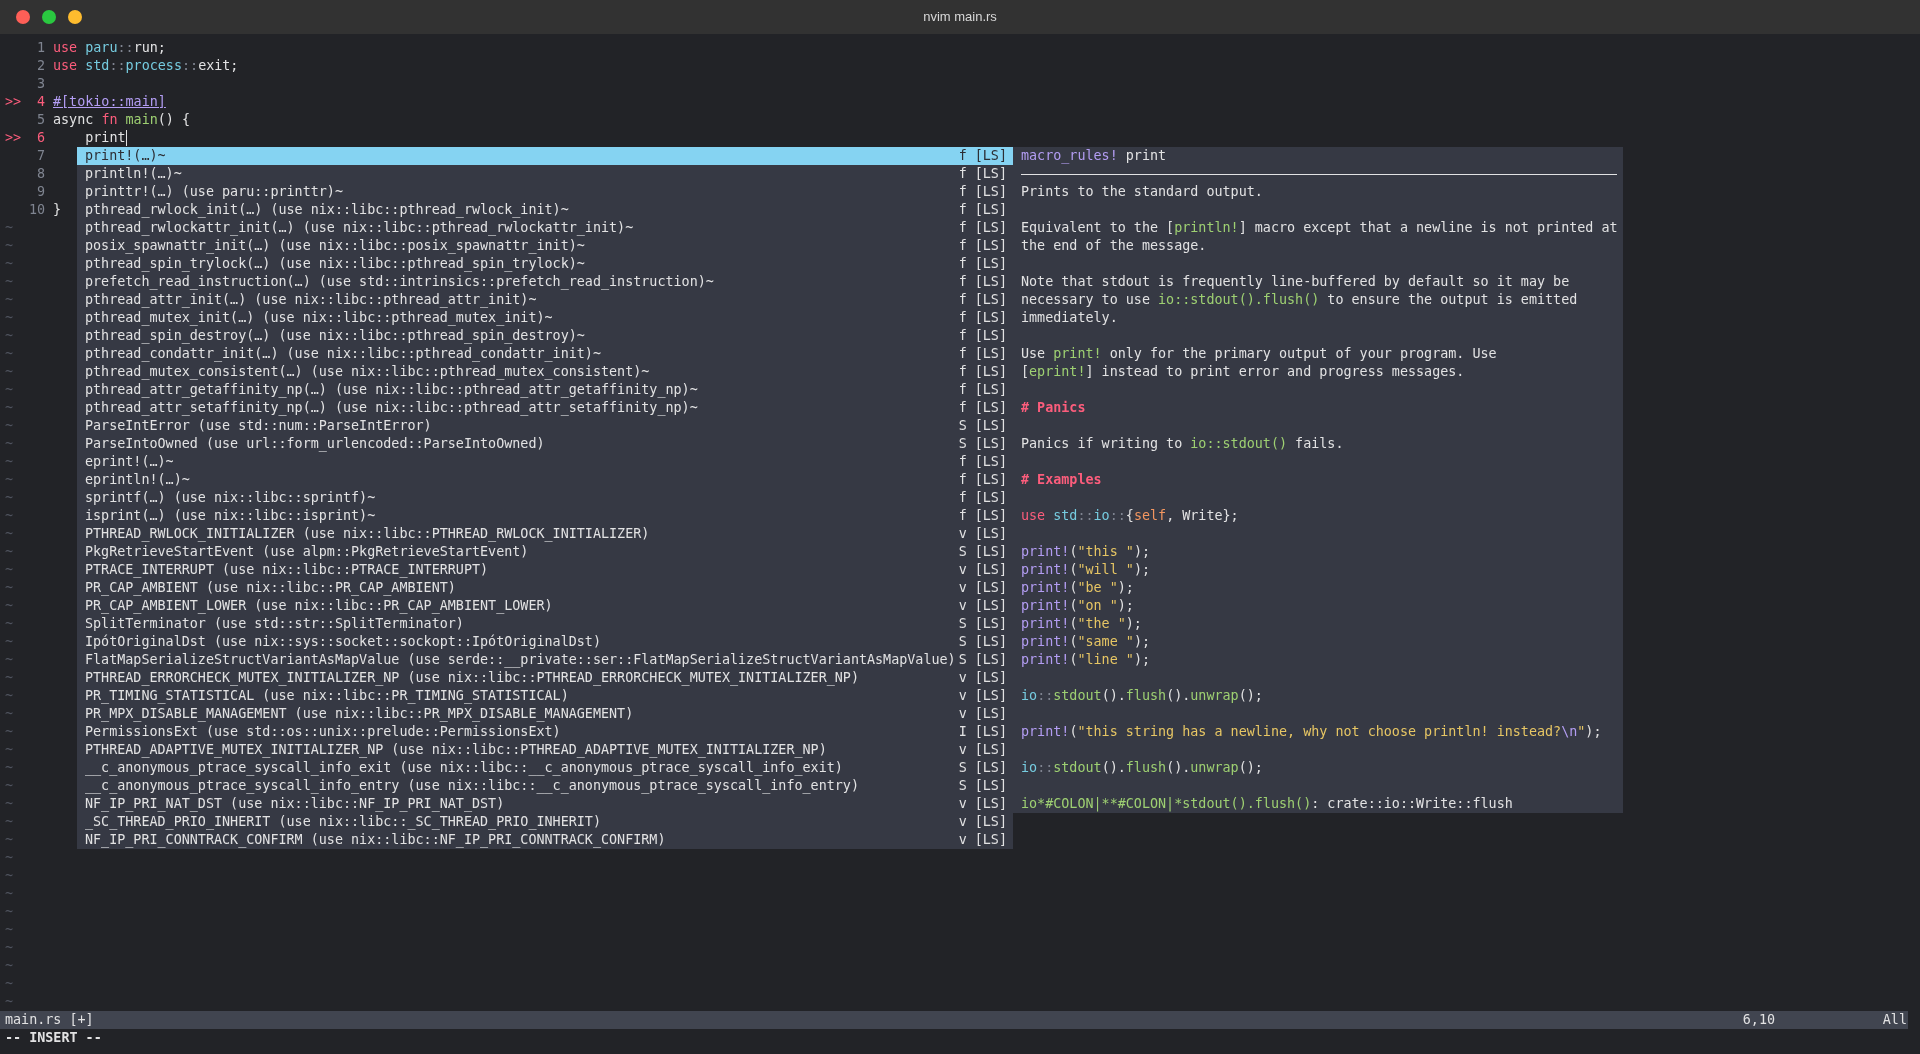 This screenshot has height=1054, width=1920. What do you see at coordinates (545, 804) in the screenshot?
I see `completion-item: NF_IP_PRI_NAT_DST (use nix::libc::NF_IP_PRI_NAT_DST) v [LS]` at bounding box center [545, 804].